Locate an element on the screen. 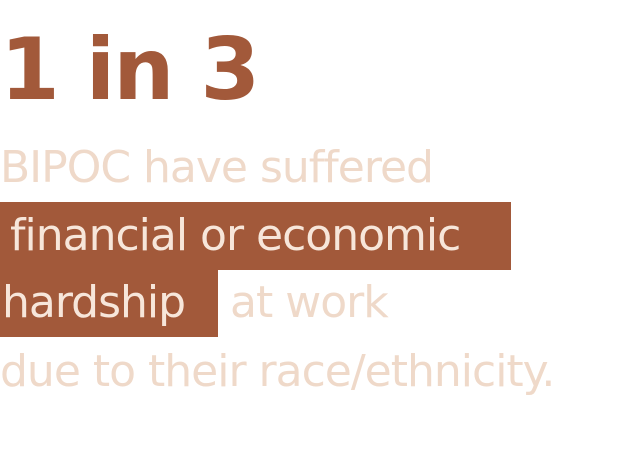  statement-line-1: BIPOC have suffered is located at coordinates (217, 167).